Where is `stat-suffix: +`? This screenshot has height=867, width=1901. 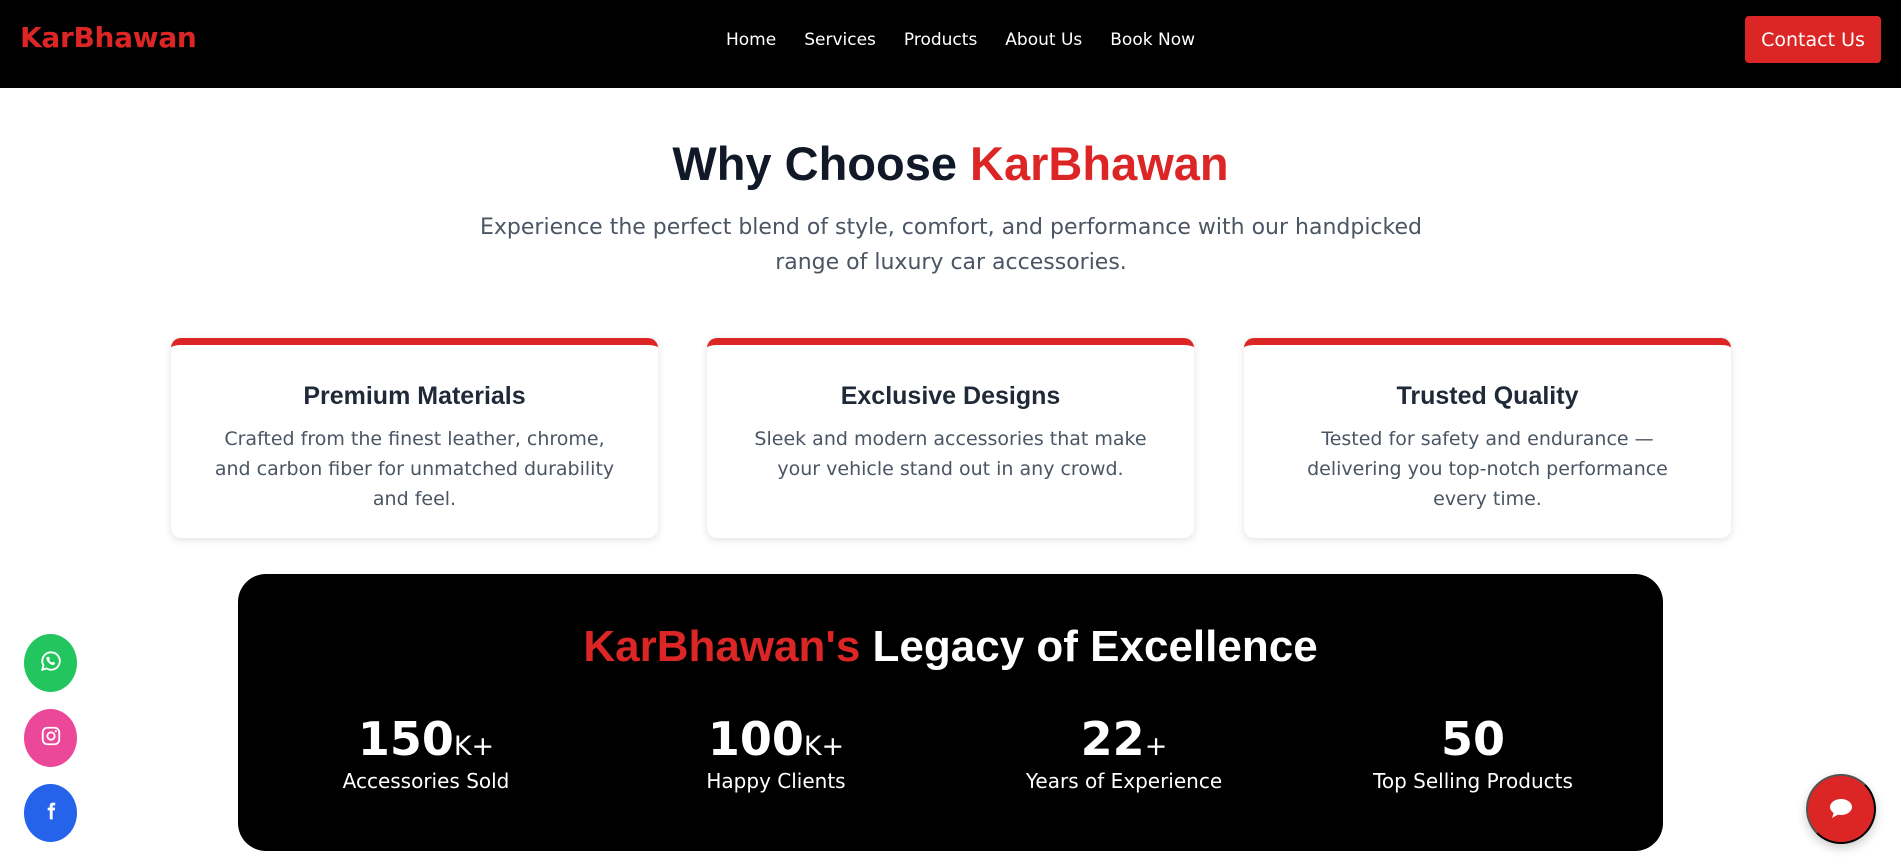
stat-suffix: + is located at coordinates (1156, 746).